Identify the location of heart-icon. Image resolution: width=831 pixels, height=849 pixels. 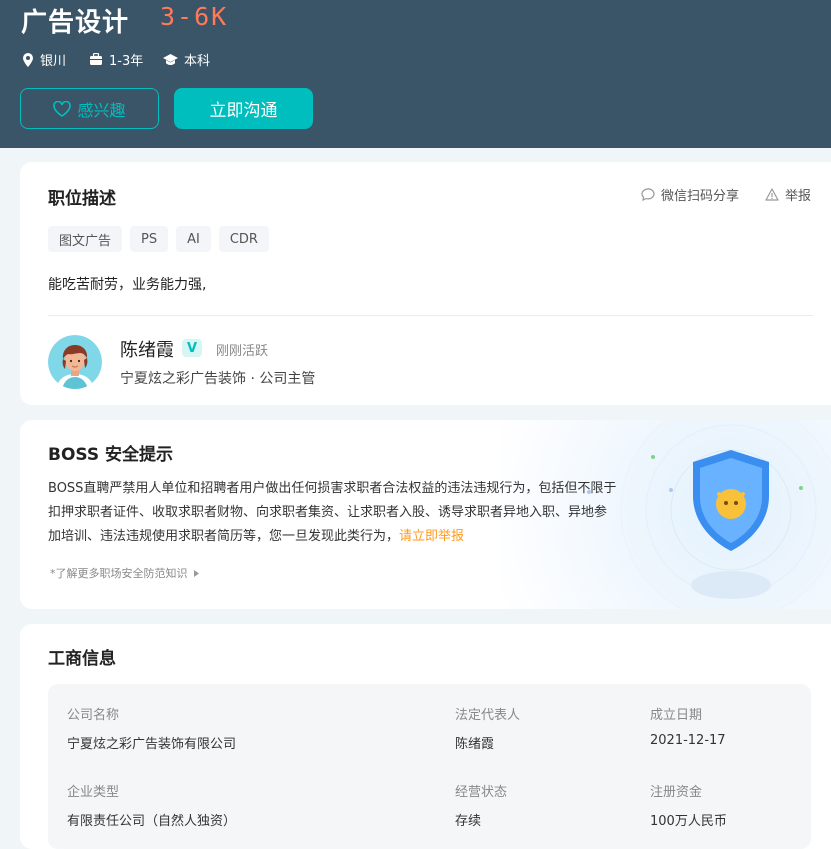
(62, 108).